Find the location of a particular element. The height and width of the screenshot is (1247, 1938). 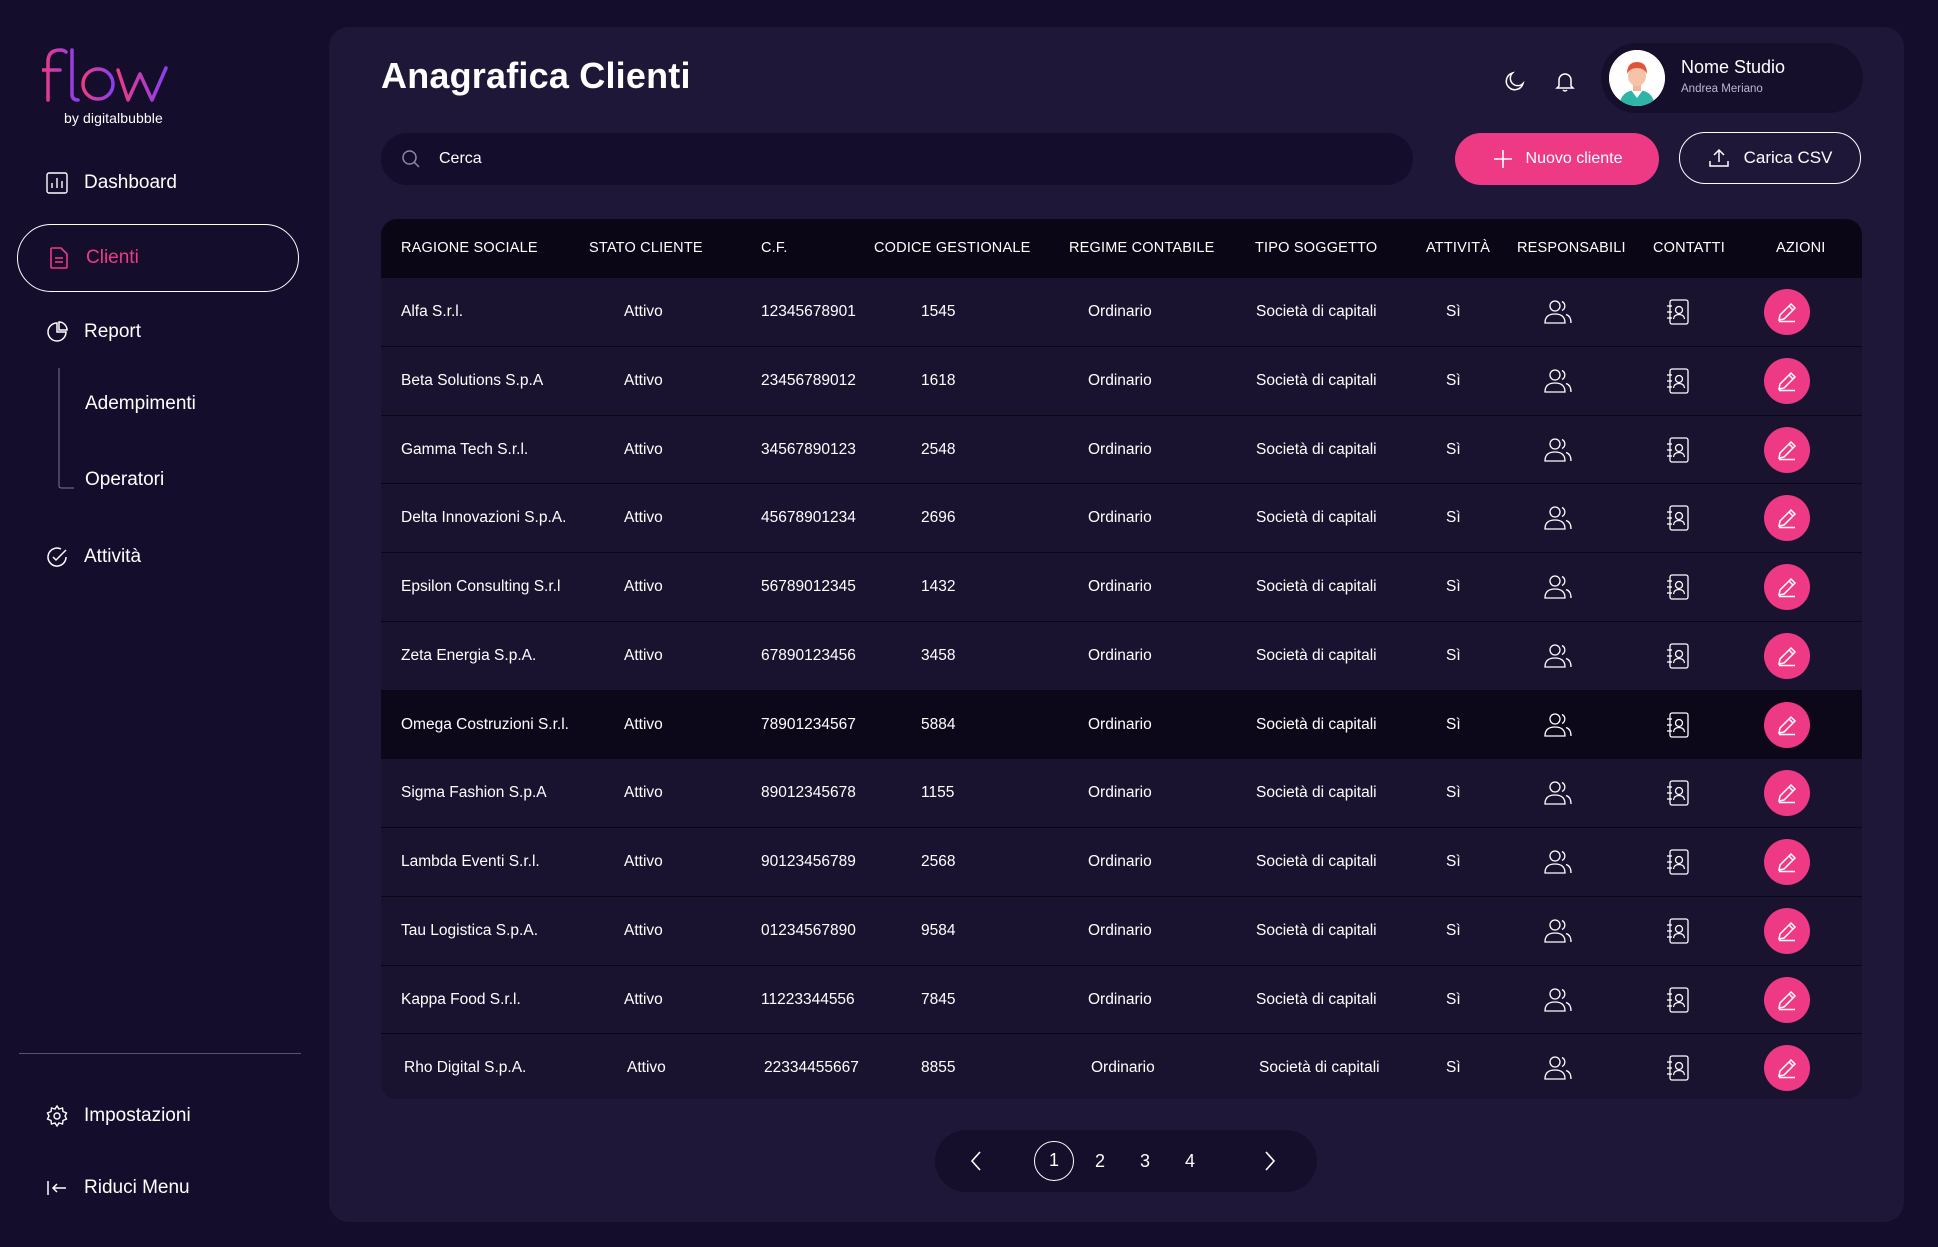

column-header: CONTATTI is located at coordinates (1689, 248).